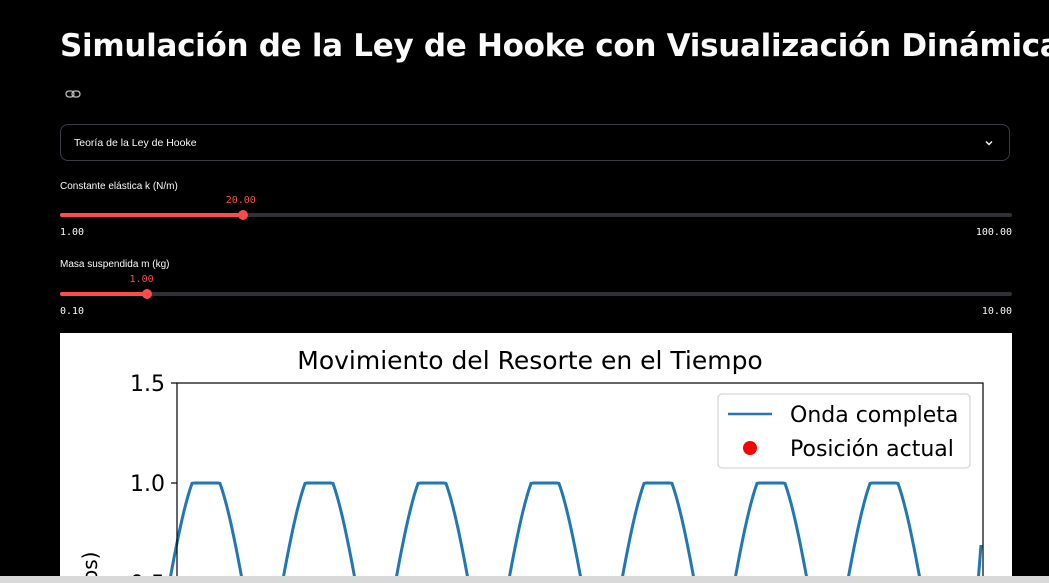 The image size is (1049, 583). I want to click on m-slider-track, so click(536, 294).